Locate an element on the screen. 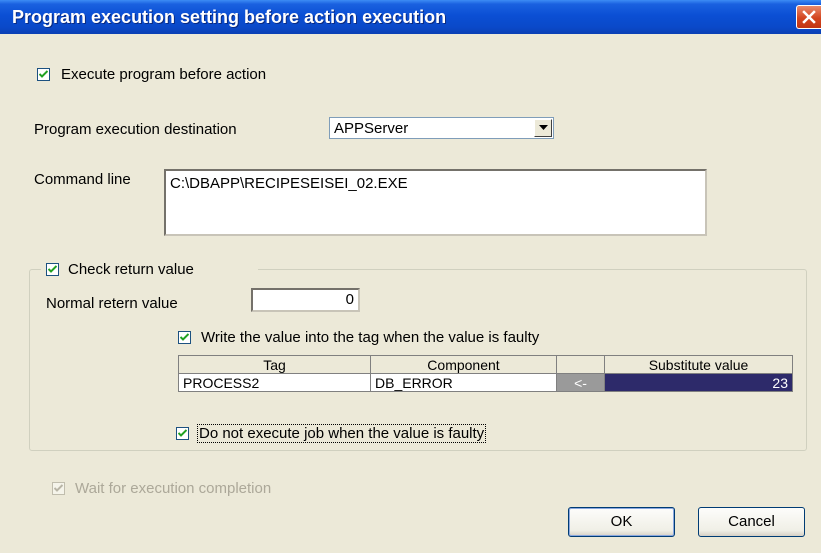  ok-button: OK is located at coordinates (621, 522).